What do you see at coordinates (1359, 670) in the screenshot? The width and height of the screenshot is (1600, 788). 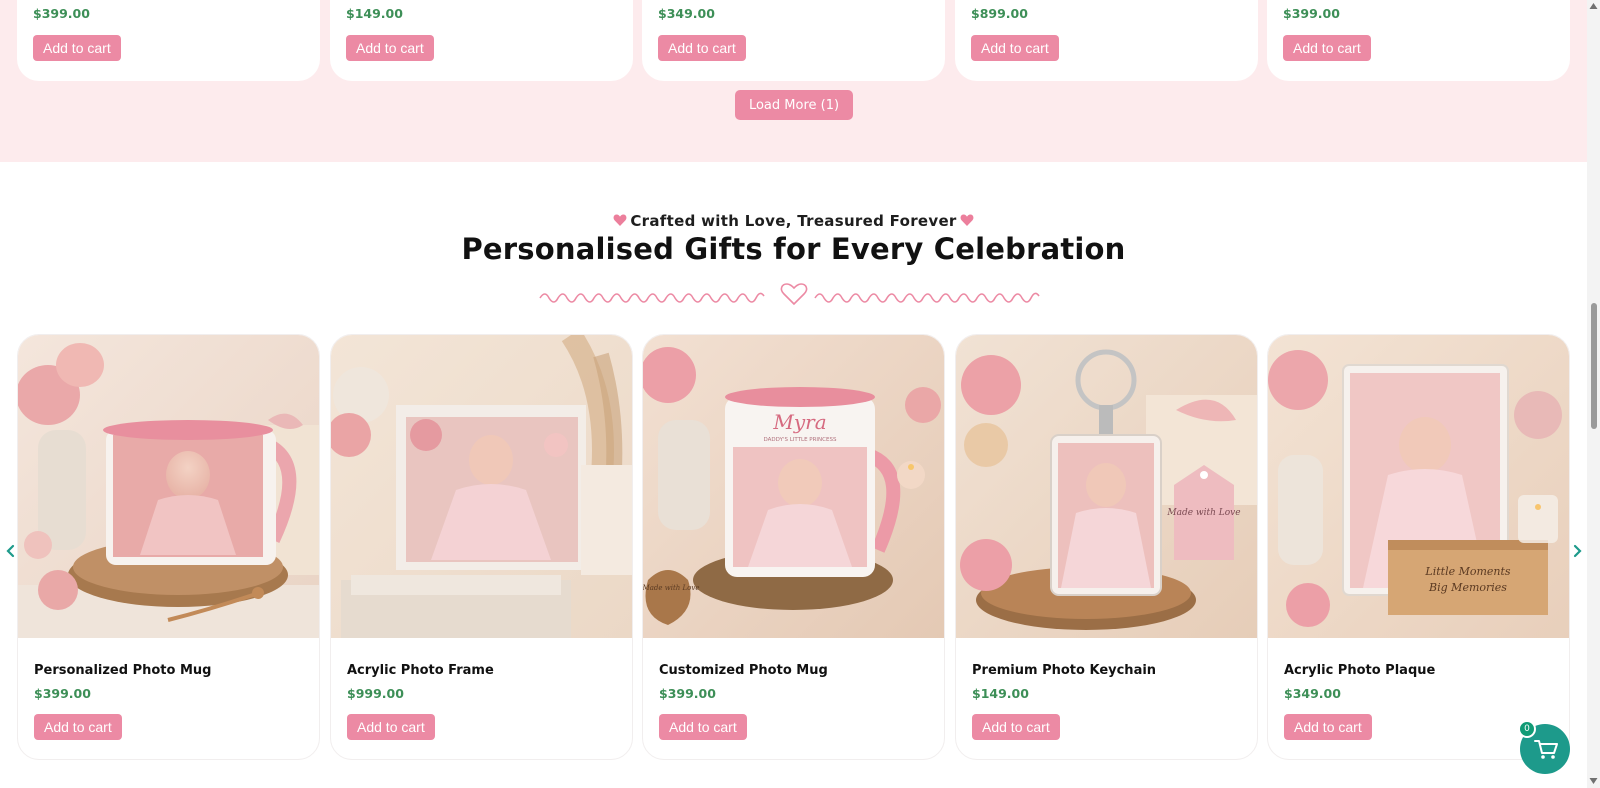 I see `product-title: Acrylic Photo Plaque` at bounding box center [1359, 670].